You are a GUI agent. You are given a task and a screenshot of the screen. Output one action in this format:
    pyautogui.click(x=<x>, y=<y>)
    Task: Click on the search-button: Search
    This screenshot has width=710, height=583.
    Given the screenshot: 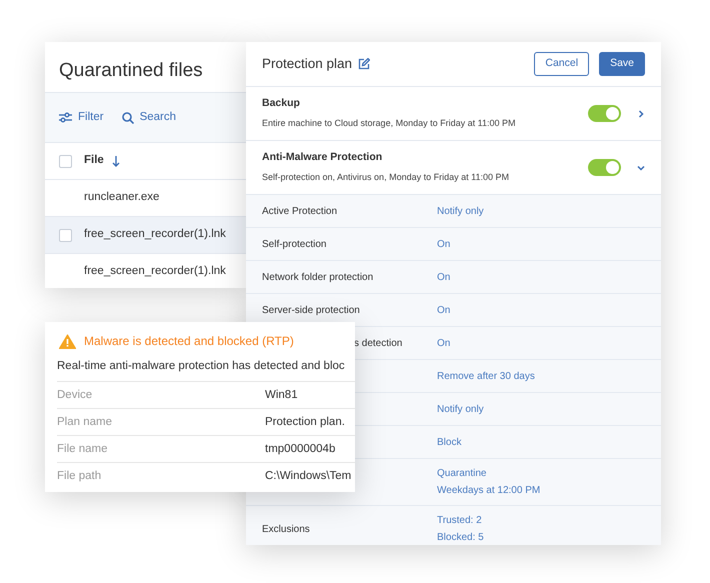 What is the action you would take?
    pyautogui.click(x=149, y=117)
    